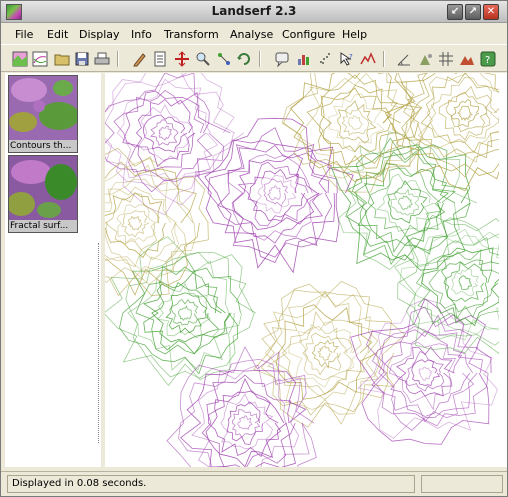  What do you see at coordinates (102, 59) in the screenshot?
I see `print-icon` at bounding box center [102, 59].